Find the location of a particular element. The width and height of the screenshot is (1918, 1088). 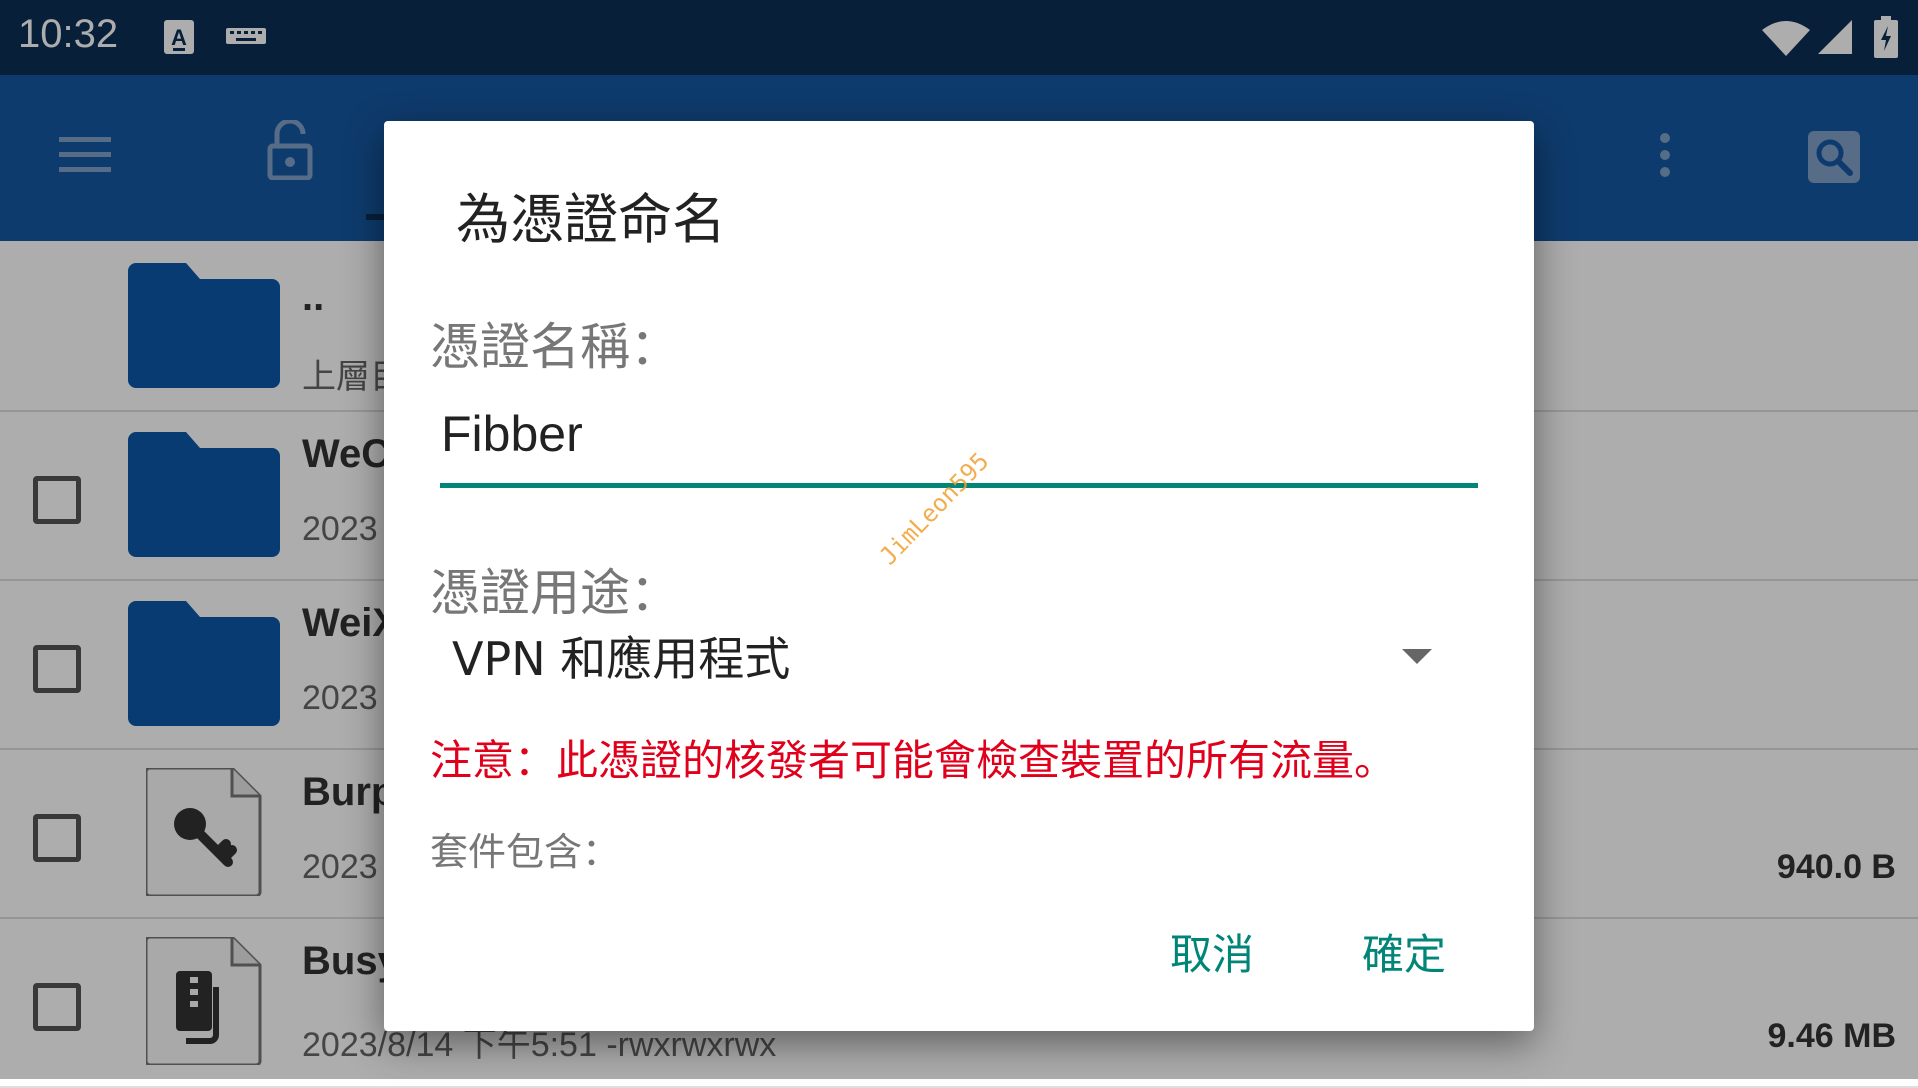

ok-button: 確定 is located at coordinates (1404, 951).